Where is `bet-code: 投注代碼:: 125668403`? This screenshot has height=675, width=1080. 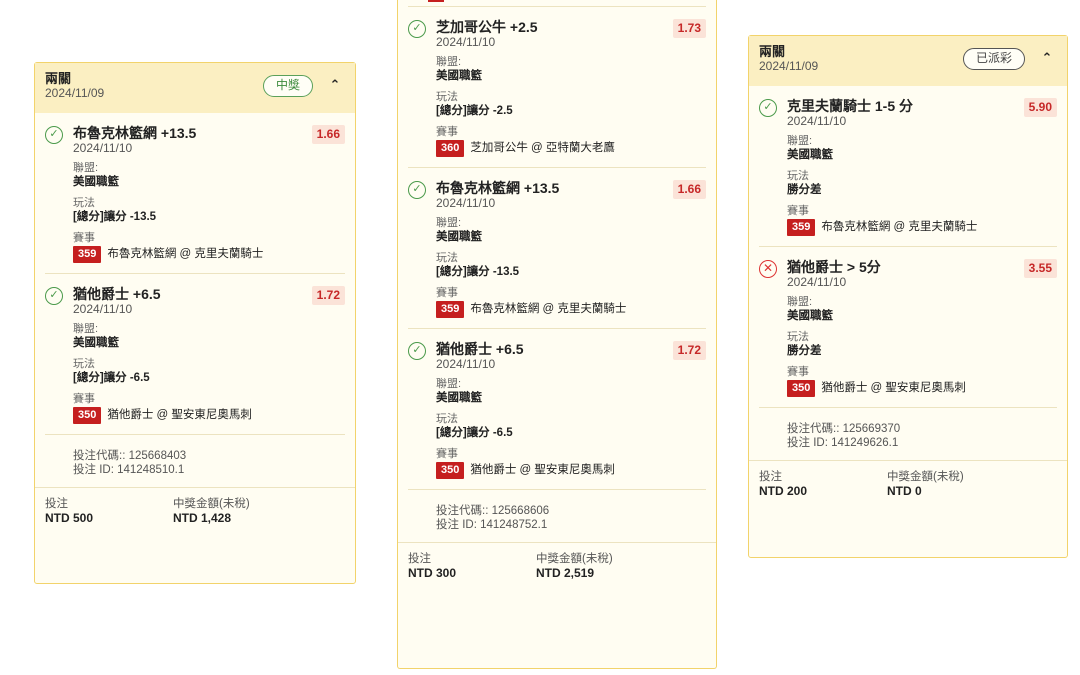 bet-code: 投注代碼:: 125668403 is located at coordinates (130, 456).